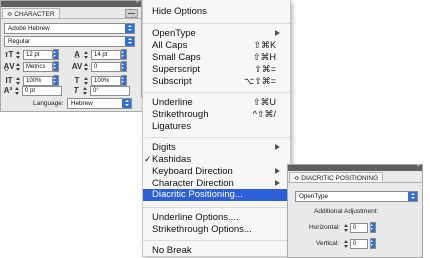 This screenshot has width=430, height=258. Describe the element at coordinates (8, 90) in the screenshot. I see `baseline-shift-icon: Aª` at that location.